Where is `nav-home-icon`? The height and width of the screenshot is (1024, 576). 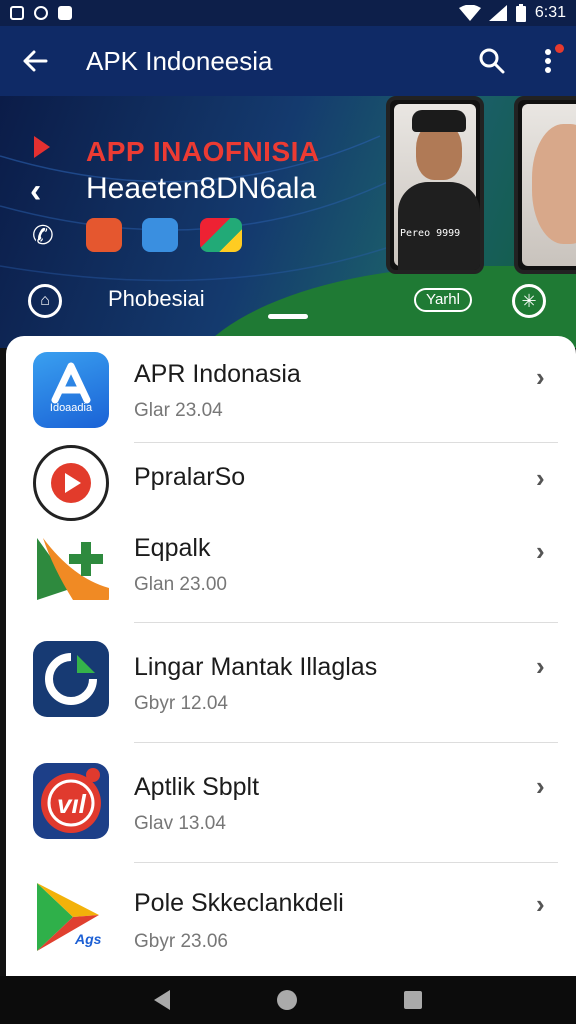
nav-home-icon is located at coordinates (286, 1000).